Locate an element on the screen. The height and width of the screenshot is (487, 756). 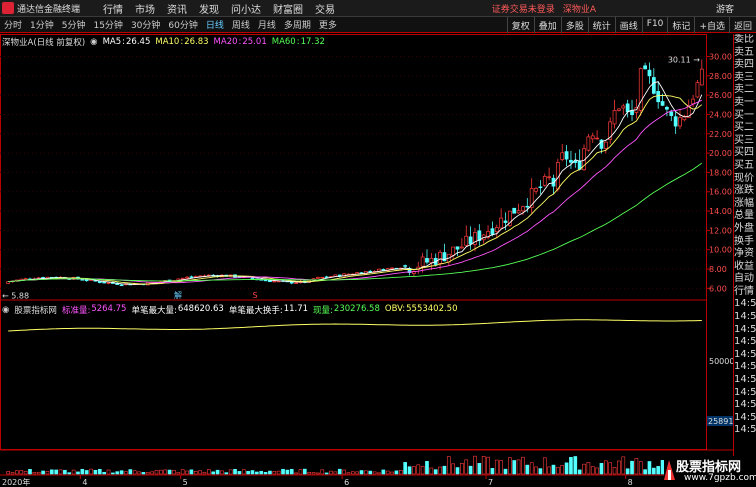
quote-panel-label: 行情 is located at coordinates (745, 292).